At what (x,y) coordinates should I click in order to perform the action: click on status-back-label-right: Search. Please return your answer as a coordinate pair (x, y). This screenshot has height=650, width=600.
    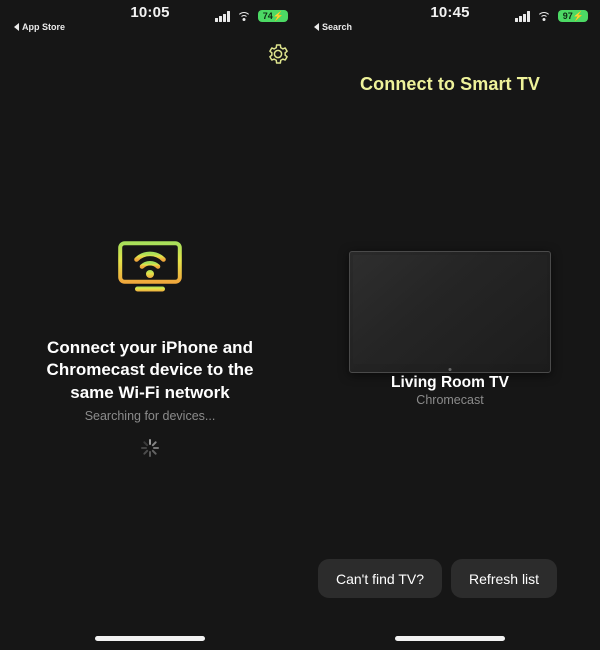
    Looking at the image, I should click on (337, 27).